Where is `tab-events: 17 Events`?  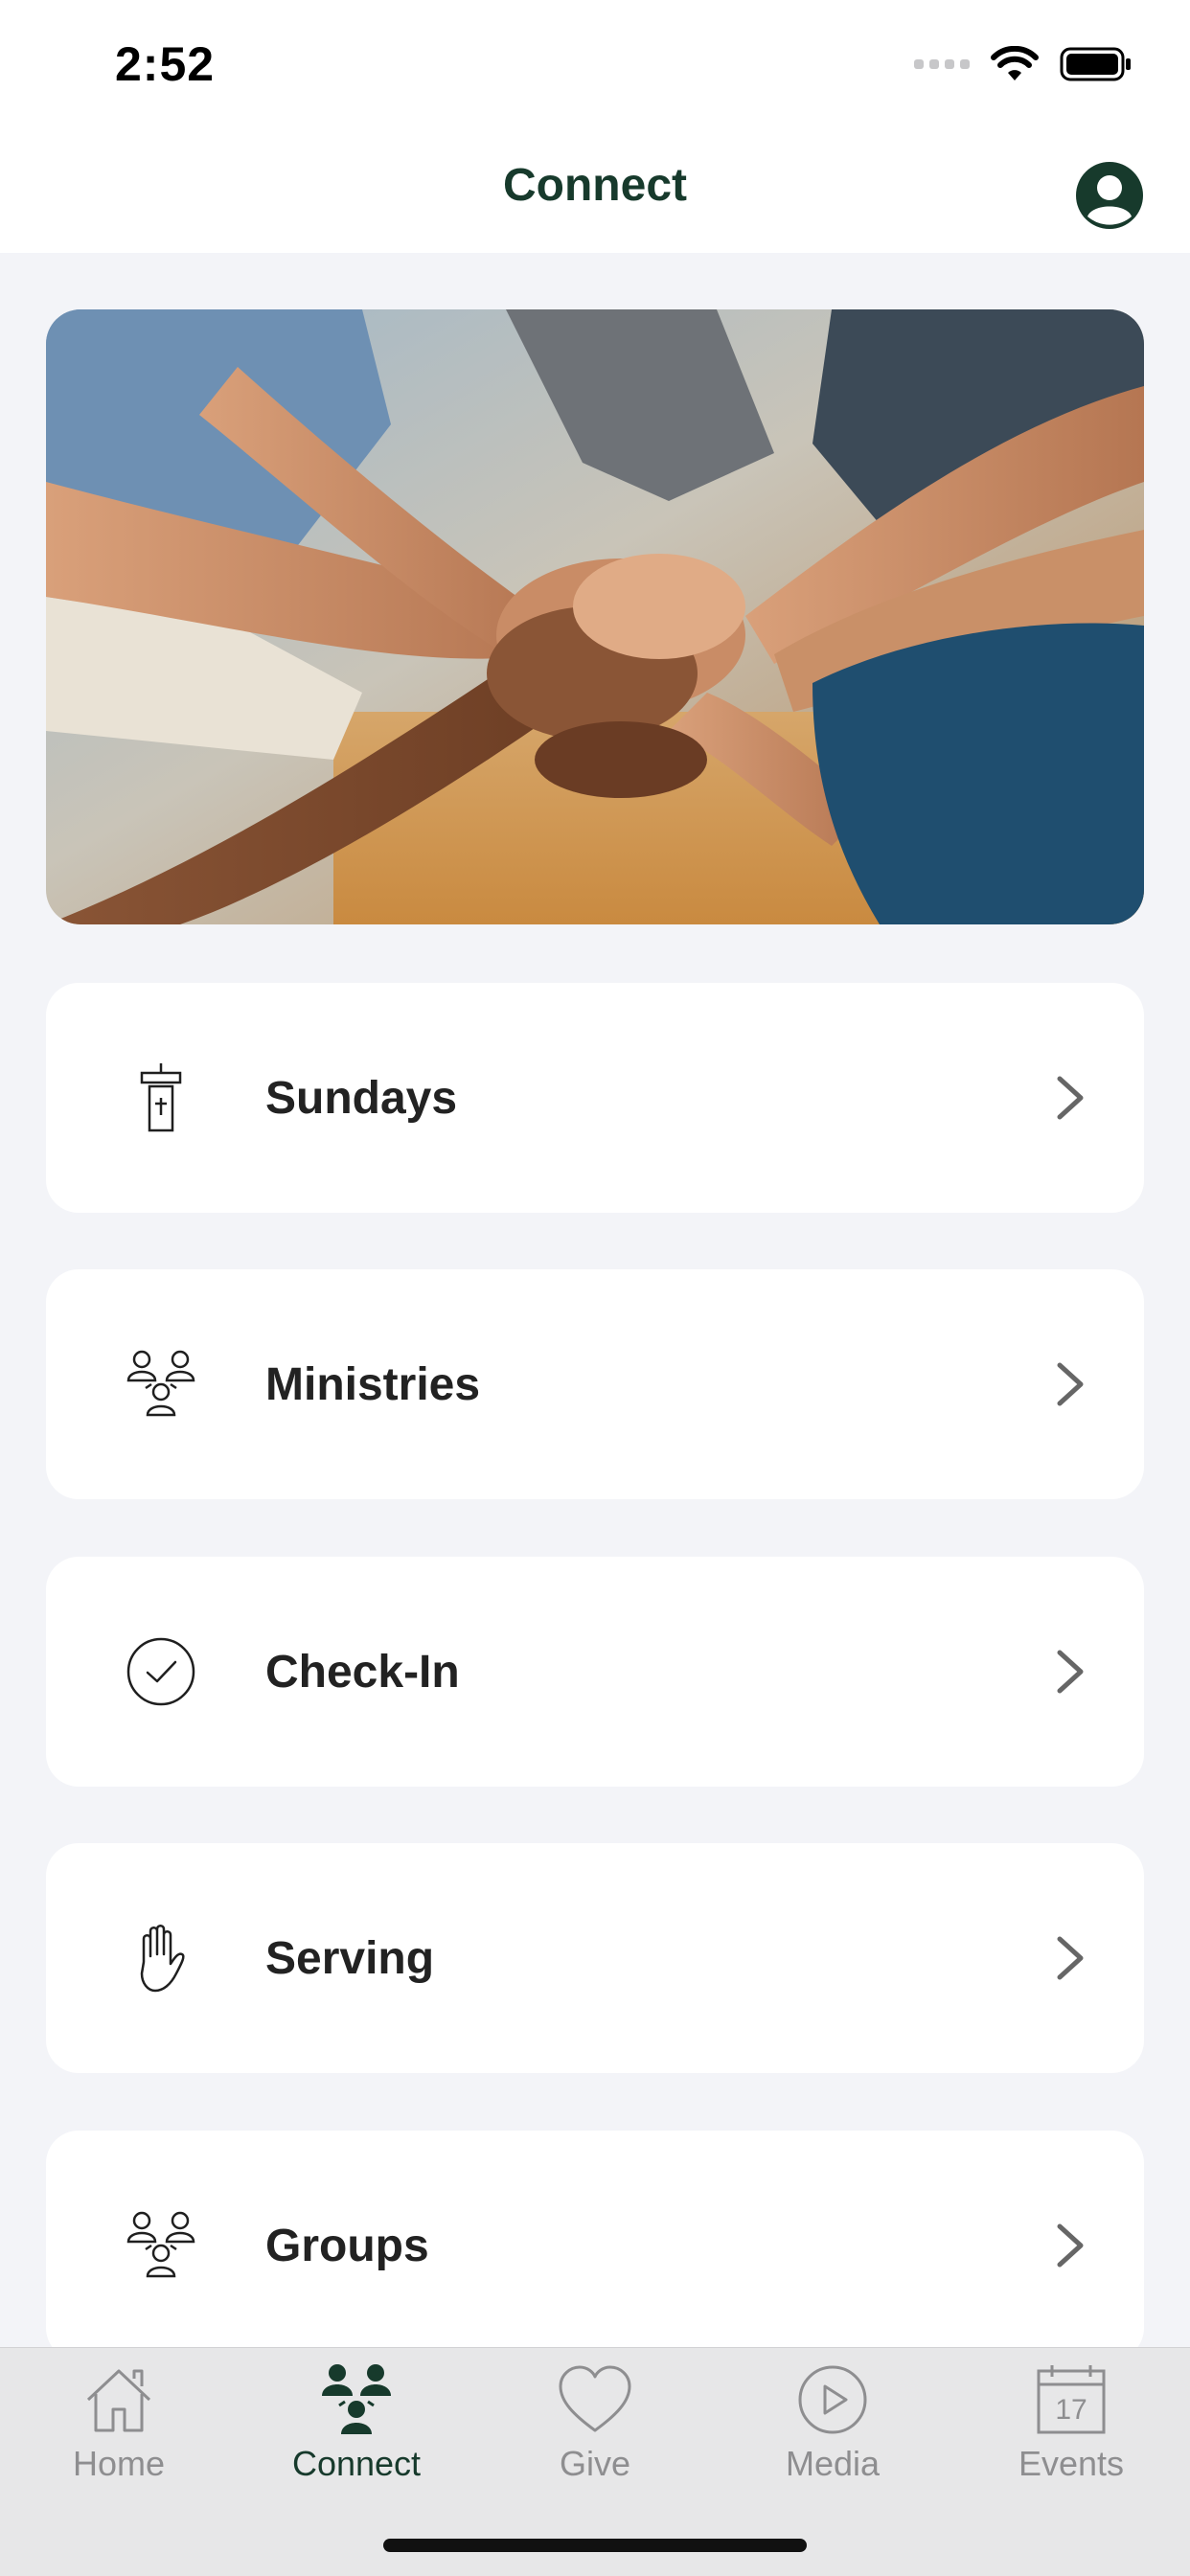
tab-events: 17 Events is located at coordinates (1071, 2424).